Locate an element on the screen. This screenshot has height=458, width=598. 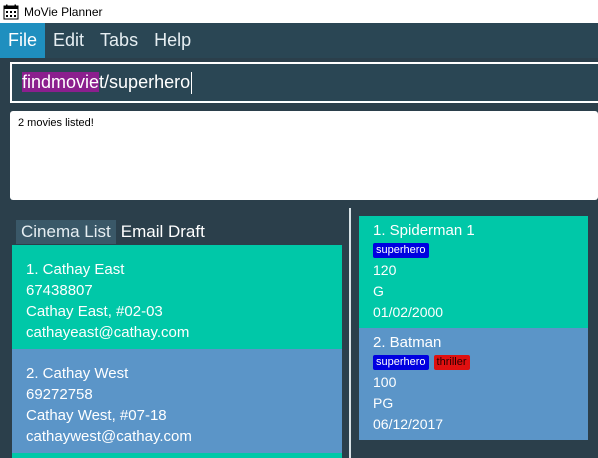
movie-rating: G is located at coordinates (378, 291).